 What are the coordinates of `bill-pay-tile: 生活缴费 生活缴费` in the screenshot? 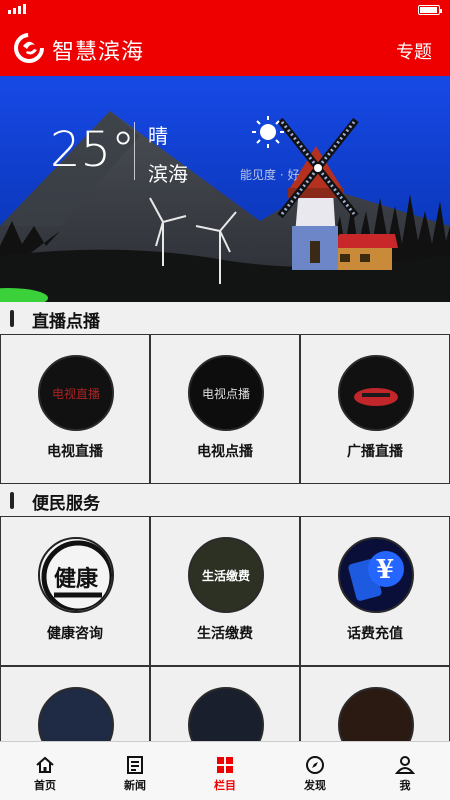 It's located at (225, 591).